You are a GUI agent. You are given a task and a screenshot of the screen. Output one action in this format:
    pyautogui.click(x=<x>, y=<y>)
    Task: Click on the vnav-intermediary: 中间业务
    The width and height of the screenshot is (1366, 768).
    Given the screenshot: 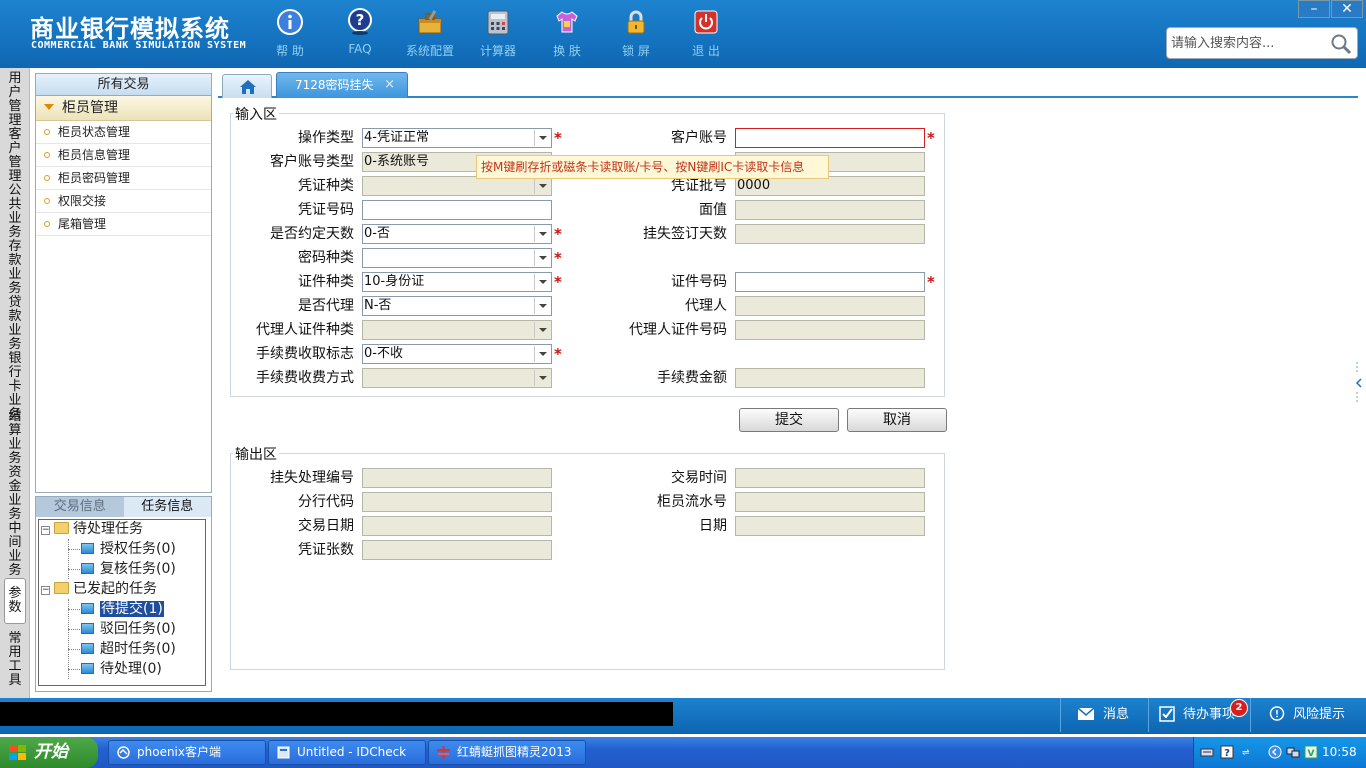 What is the action you would take?
    pyautogui.click(x=15, y=550)
    